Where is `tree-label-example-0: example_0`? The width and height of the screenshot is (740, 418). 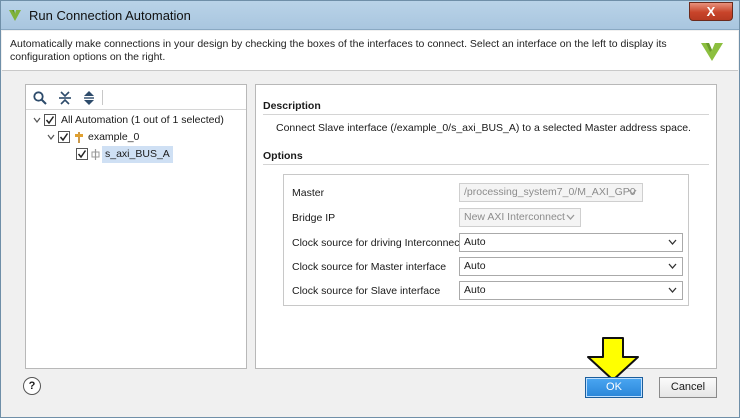
tree-label-example-0: example_0 is located at coordinates (114, 137).